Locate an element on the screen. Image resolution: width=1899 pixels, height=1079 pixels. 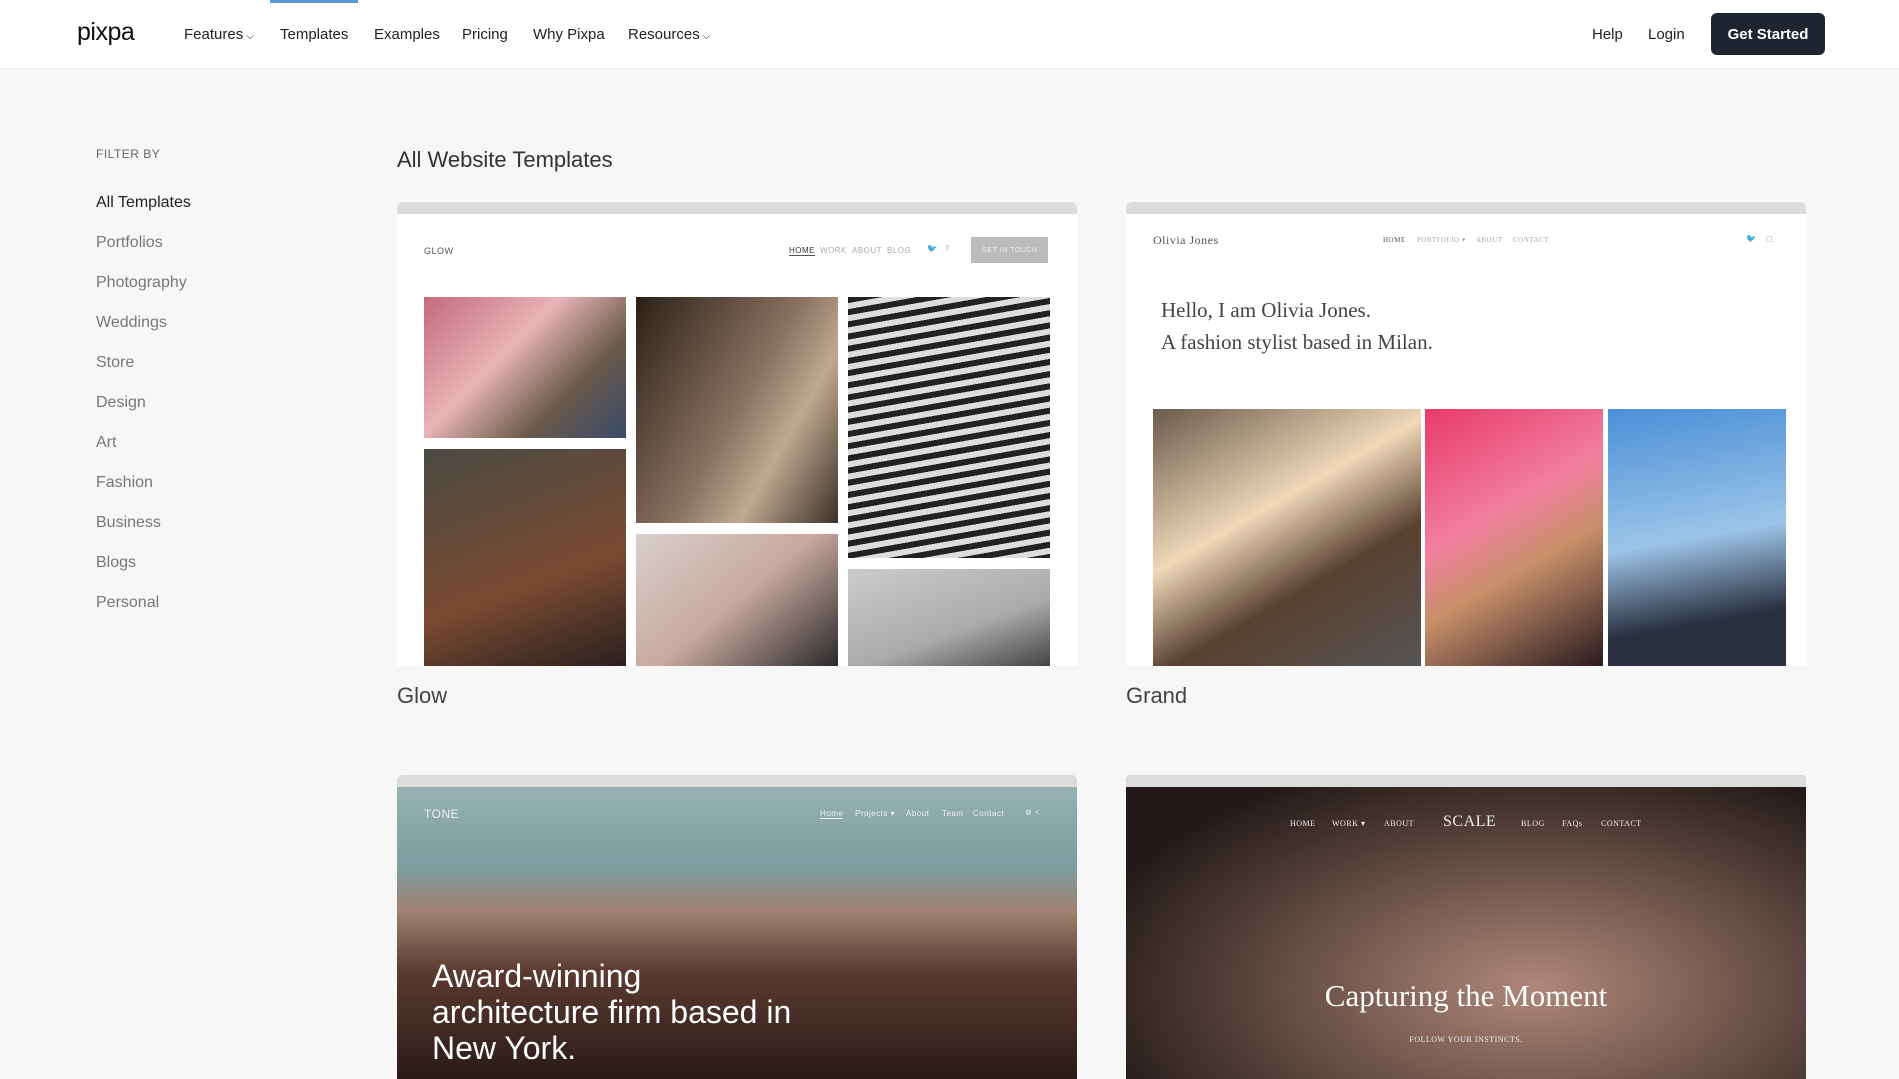
facebook-icon: f is located at coordinates (947, 248).